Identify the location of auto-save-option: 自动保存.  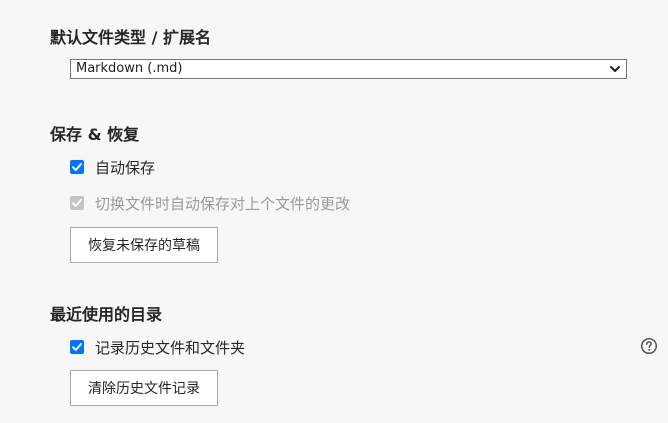
(113, 167).